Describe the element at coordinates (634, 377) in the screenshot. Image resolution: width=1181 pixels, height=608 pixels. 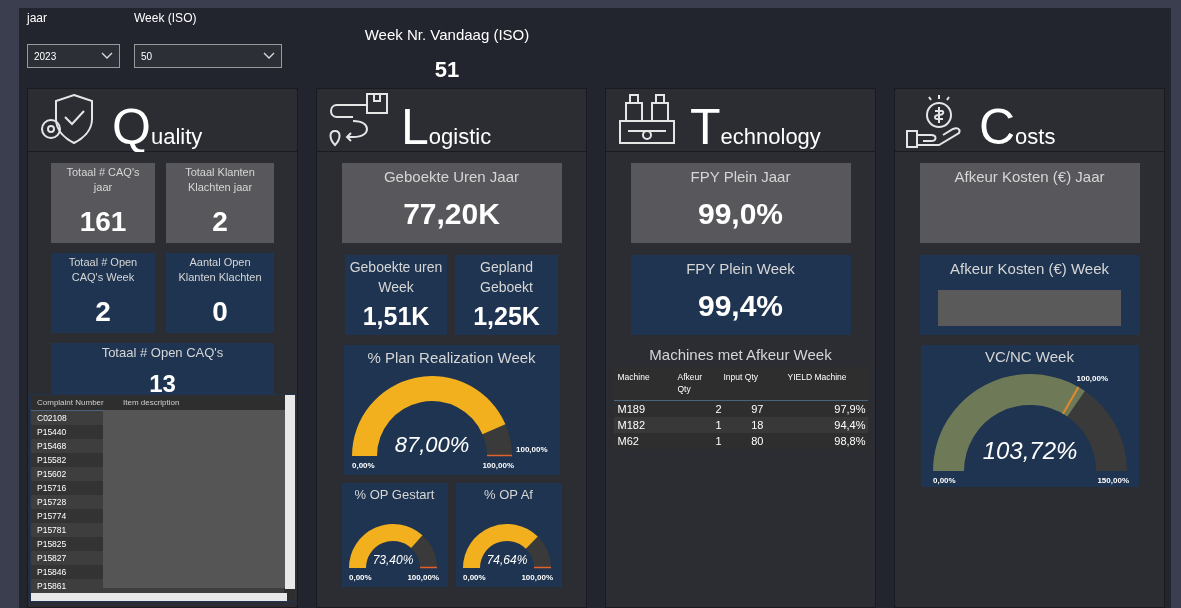
I see `column-header: Machine` at that location.